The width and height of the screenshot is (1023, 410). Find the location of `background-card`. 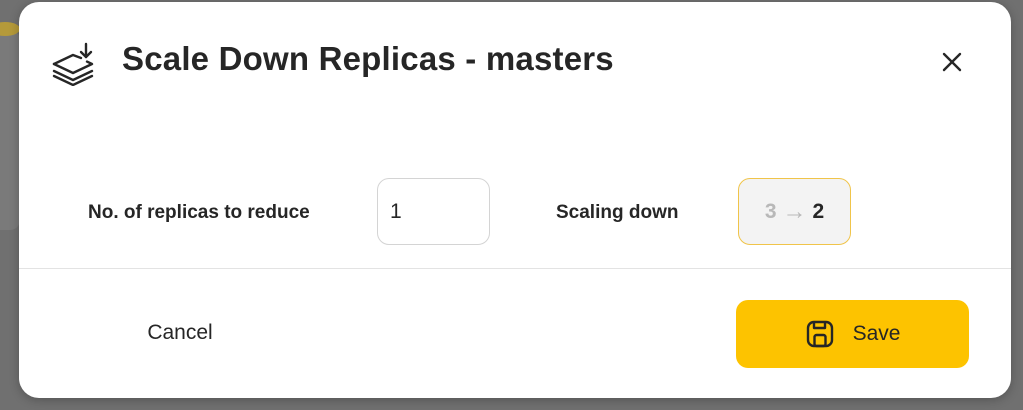

background-card is located at coordinates (10, 126).